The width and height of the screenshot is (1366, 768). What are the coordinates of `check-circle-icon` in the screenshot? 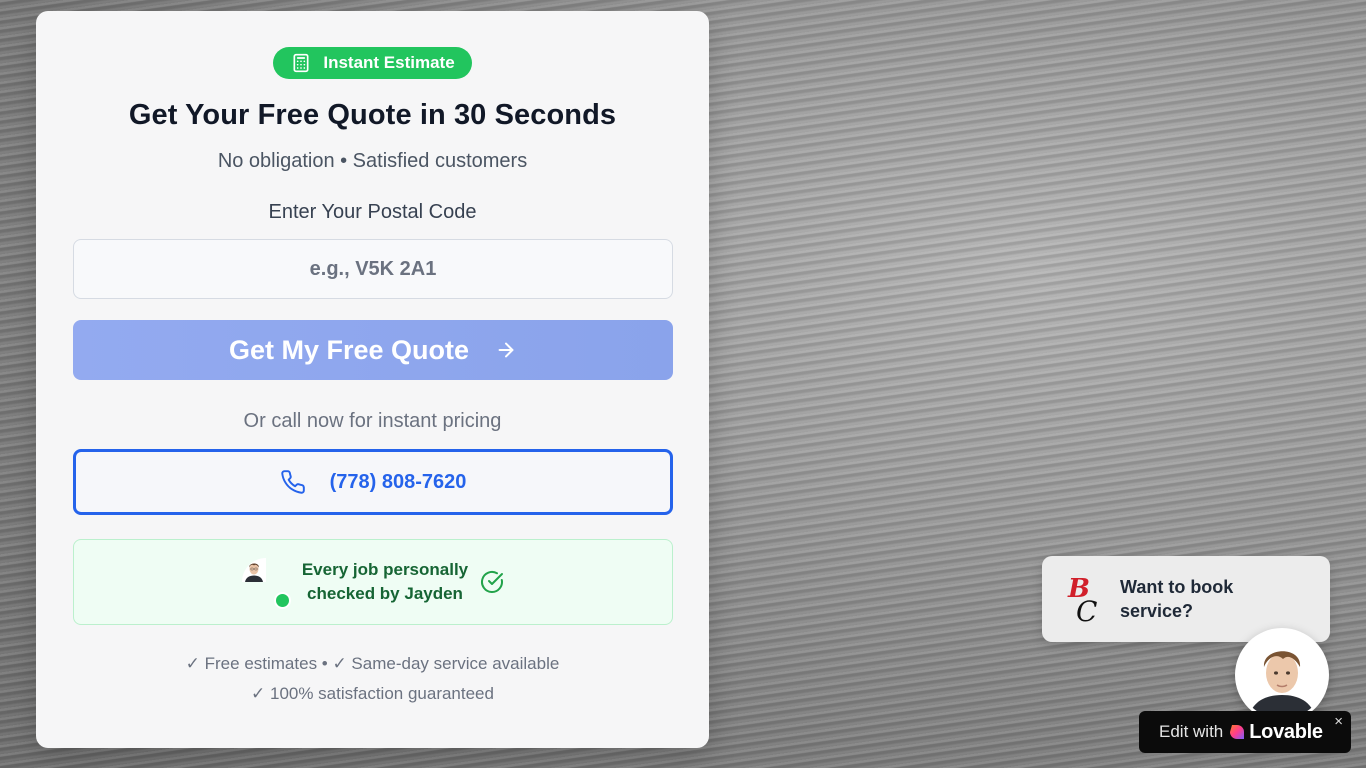 It's located at (492, 581).